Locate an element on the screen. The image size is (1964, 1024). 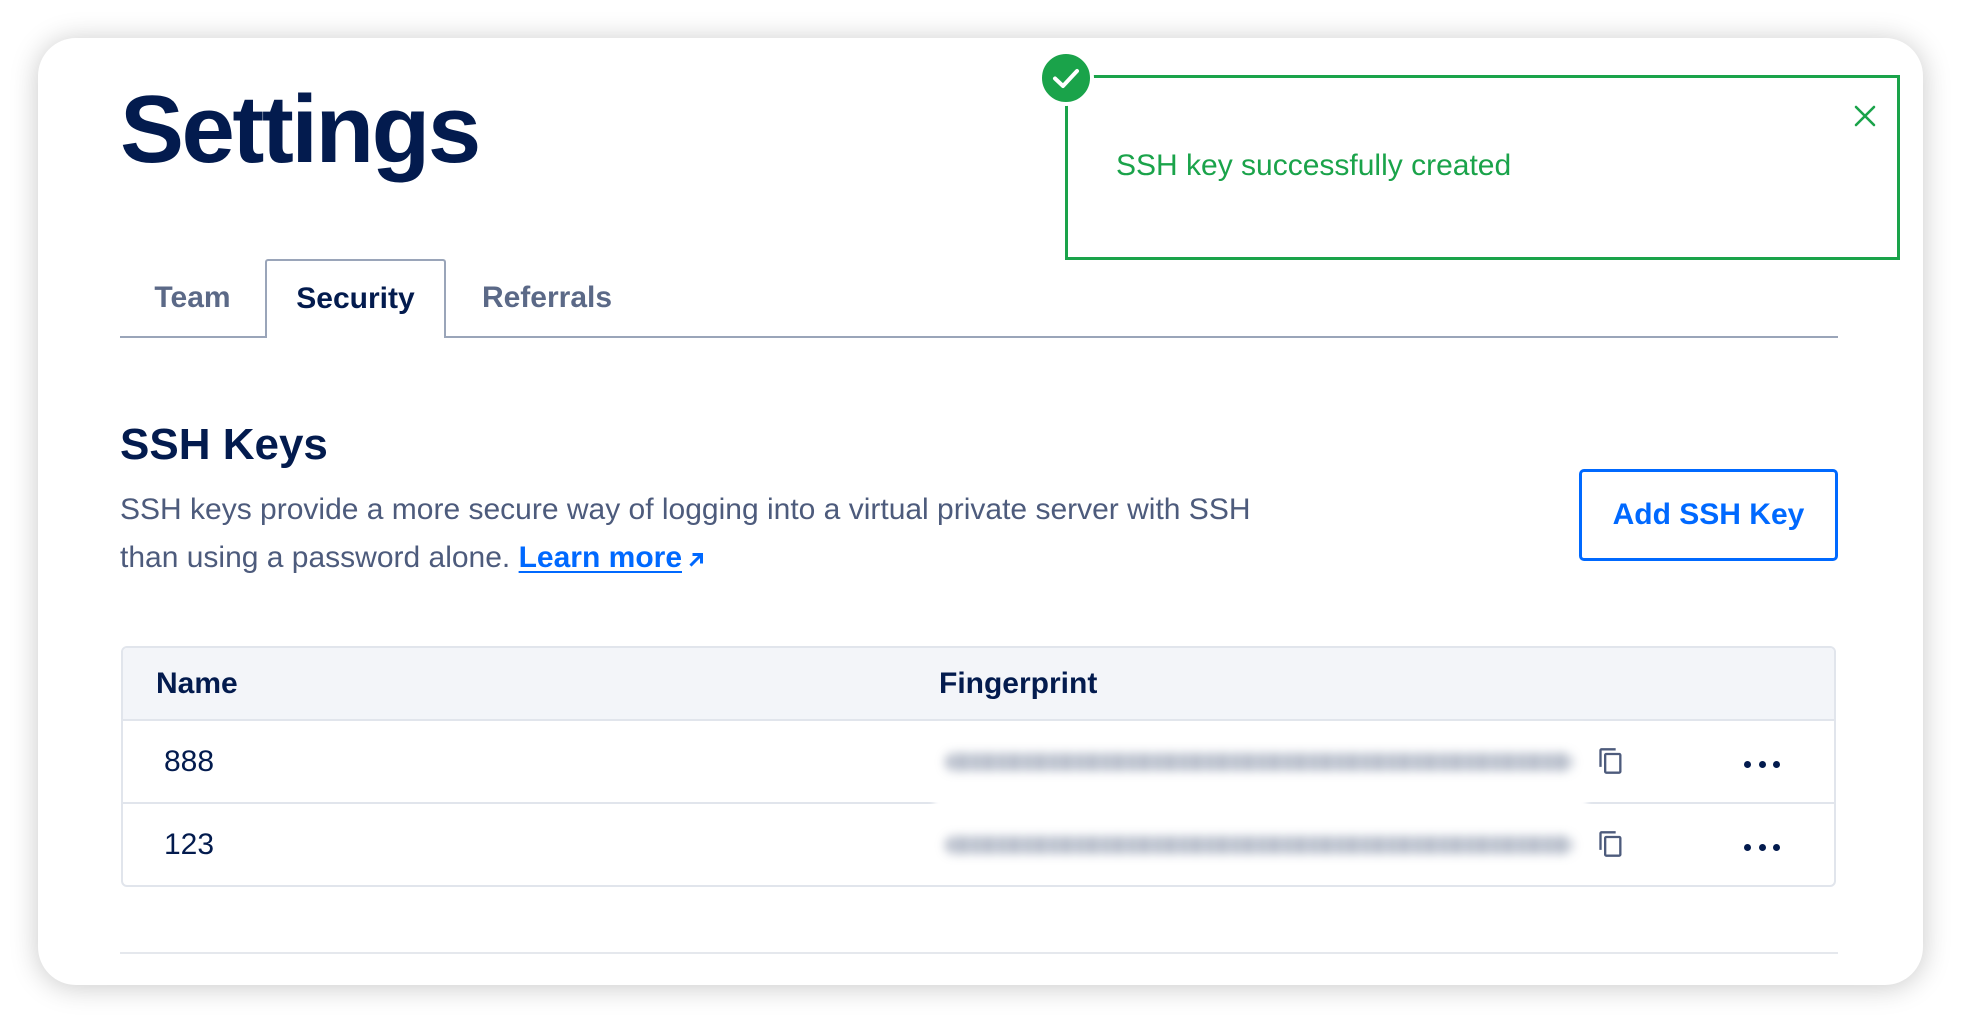
toast-message: SSH key successfully created is located at coordinates (1314, 165).